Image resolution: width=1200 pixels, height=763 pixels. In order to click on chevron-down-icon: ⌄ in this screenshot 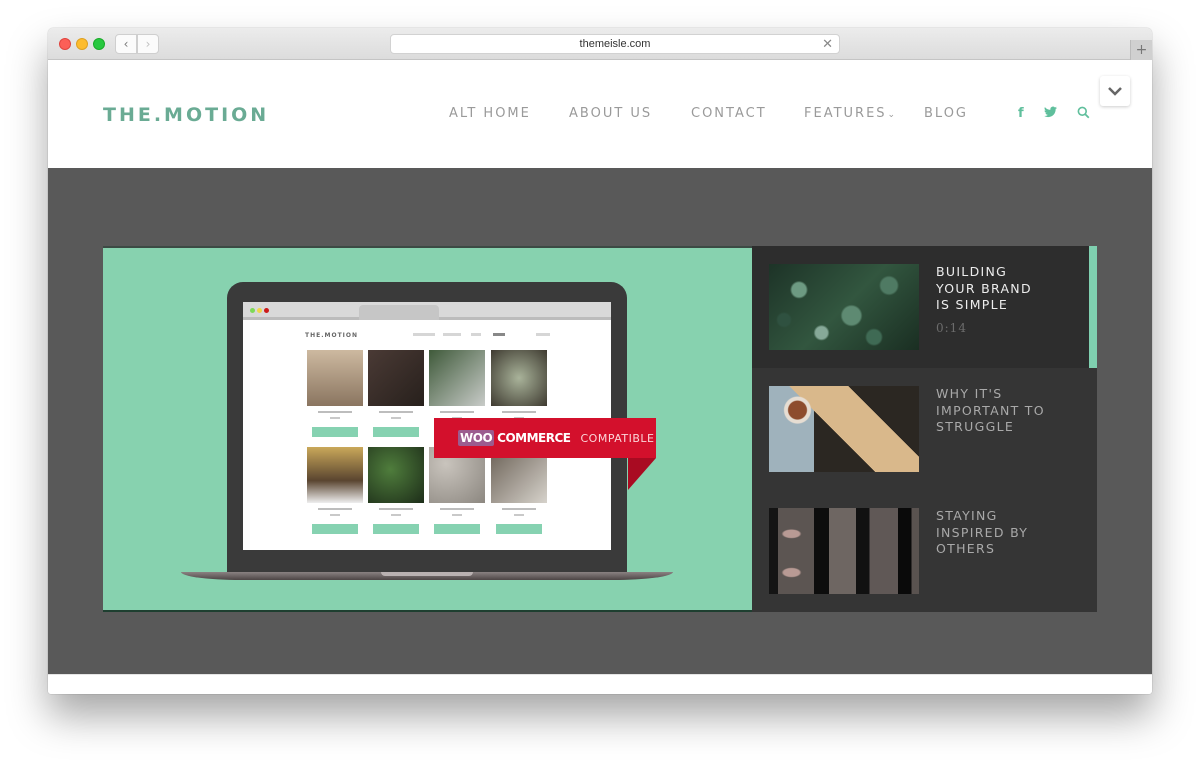, I will do `click(891, 115)`.